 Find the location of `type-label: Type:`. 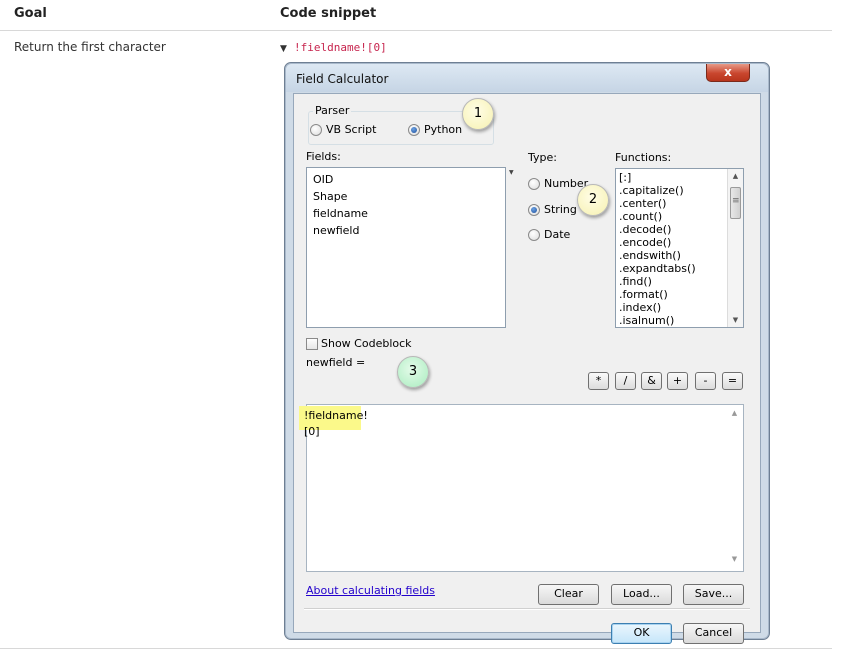

type-label: Type: is located at coordinates (542, 157).